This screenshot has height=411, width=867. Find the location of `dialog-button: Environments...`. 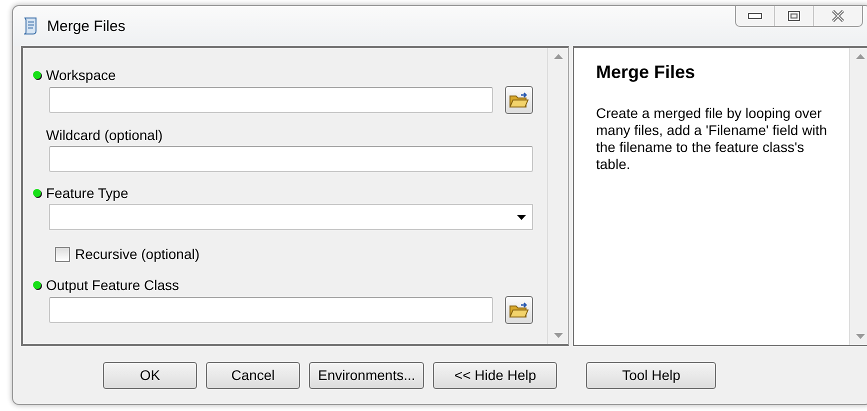

dialog-button: Environments... is located at coordinates (366, 375).